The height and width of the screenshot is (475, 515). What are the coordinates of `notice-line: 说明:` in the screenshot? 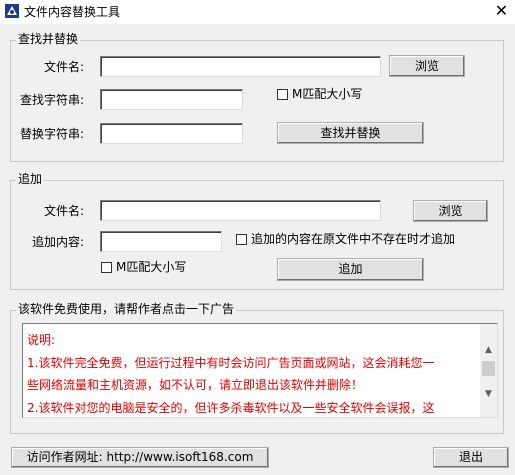 It's located at (41, 340).